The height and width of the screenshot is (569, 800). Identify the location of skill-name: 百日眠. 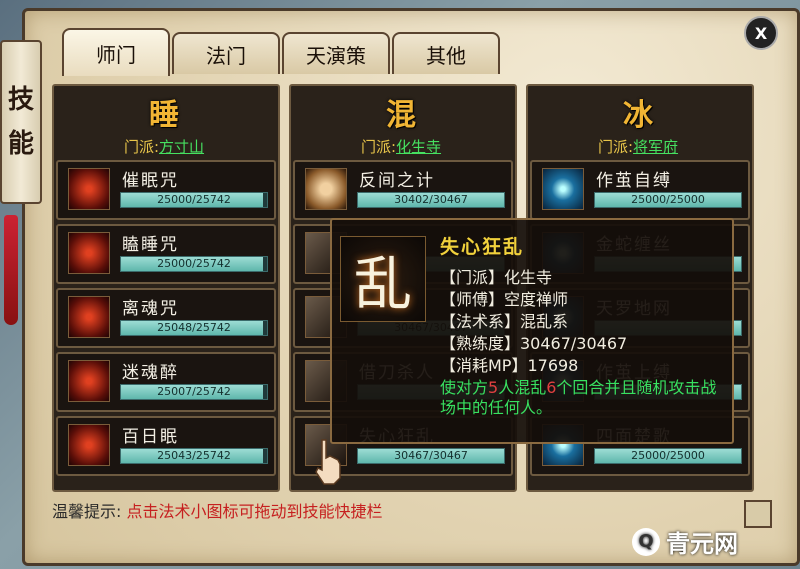
(150, 437).